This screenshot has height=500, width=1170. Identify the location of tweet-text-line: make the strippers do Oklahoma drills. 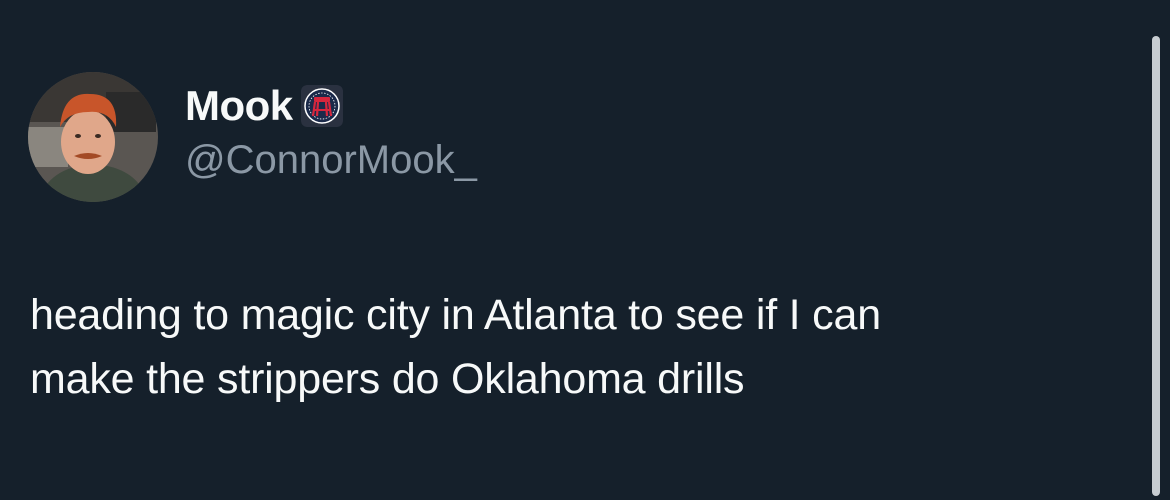
(387, 379).